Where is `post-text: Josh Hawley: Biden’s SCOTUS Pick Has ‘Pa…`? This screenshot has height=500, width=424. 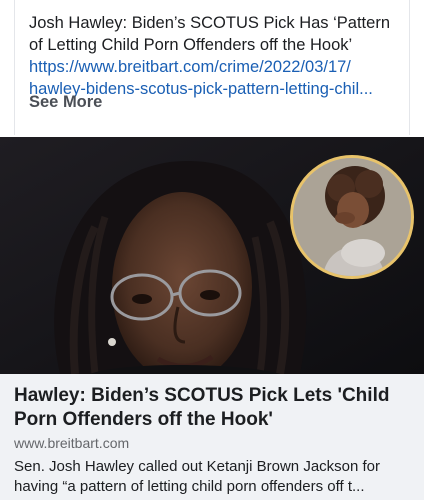
post-text: Josh Hawley: Biden’s SCOTUS Pick Has ‘Pa… is located at coordinates (215, 34).